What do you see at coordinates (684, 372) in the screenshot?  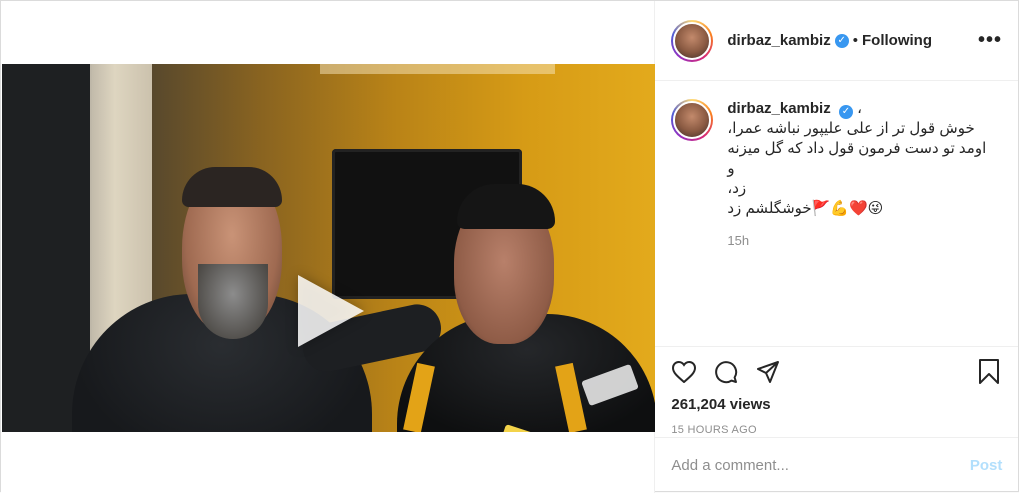 I see `heart-icon` at bounding box center [684, 372].